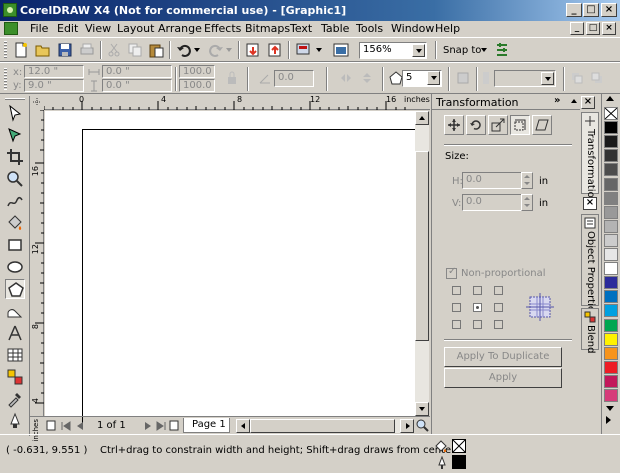 The image size is (620, 473). Describe the element at coordinates (51, 425) in the screenshot. I see `add-page-before-icon` at that location.